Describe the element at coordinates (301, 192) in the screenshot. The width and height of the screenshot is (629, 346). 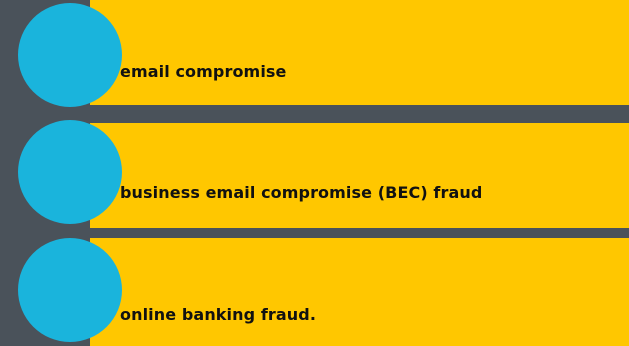
I see `list-item-label: business email compromise (BEC) fraud` at that location.